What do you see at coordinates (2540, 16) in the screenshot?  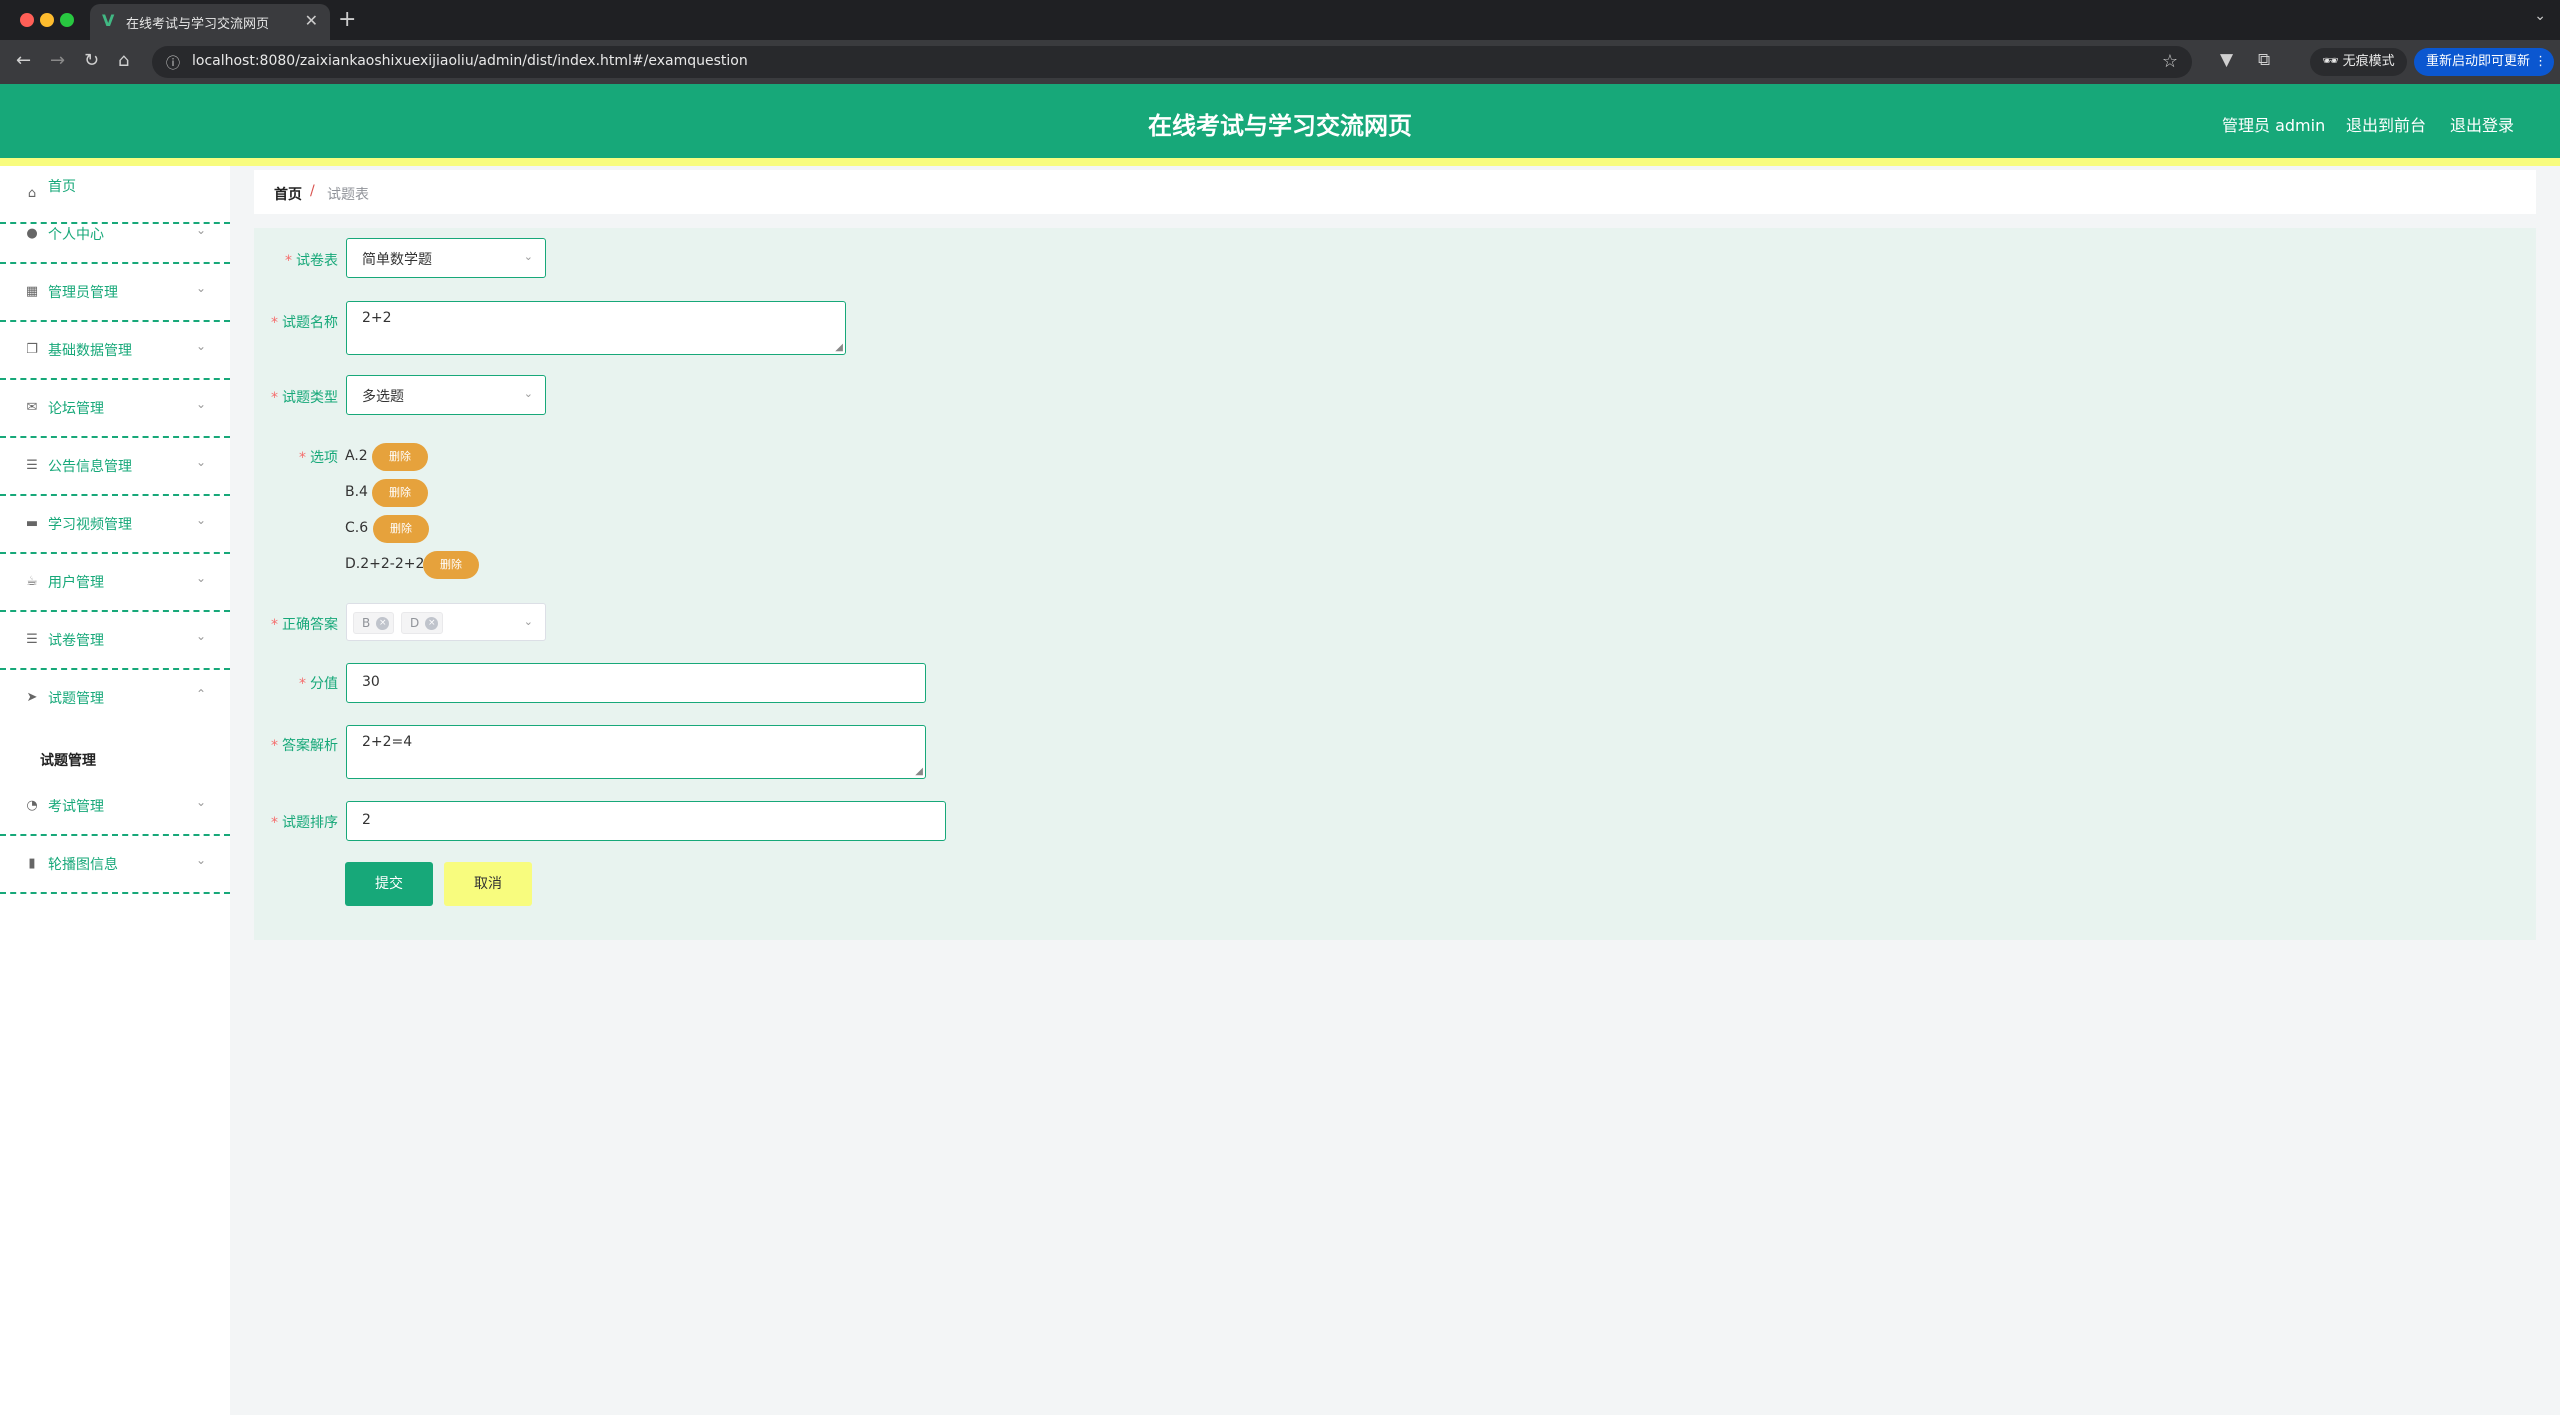 I see `tab-search-icon: ⌄` at bounding box center [2540, 16].